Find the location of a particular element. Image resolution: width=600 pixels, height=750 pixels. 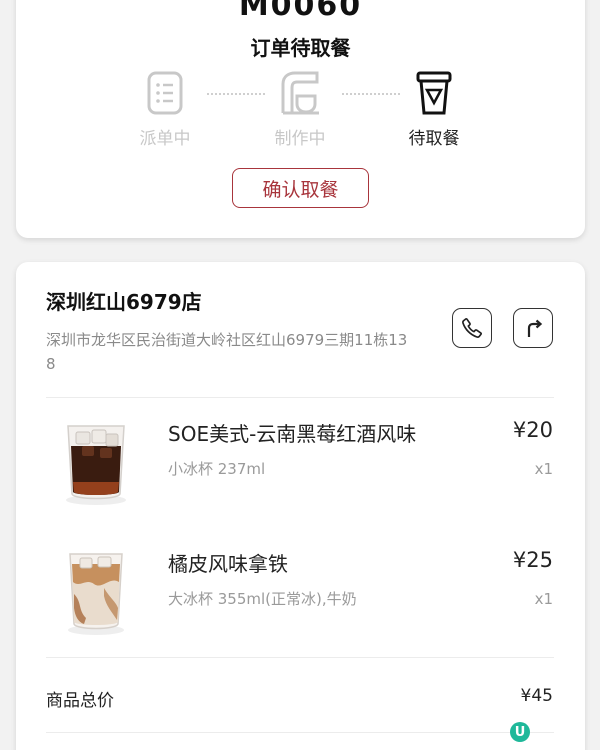

step-label: 派单中 is located at coordinates (165, 139).